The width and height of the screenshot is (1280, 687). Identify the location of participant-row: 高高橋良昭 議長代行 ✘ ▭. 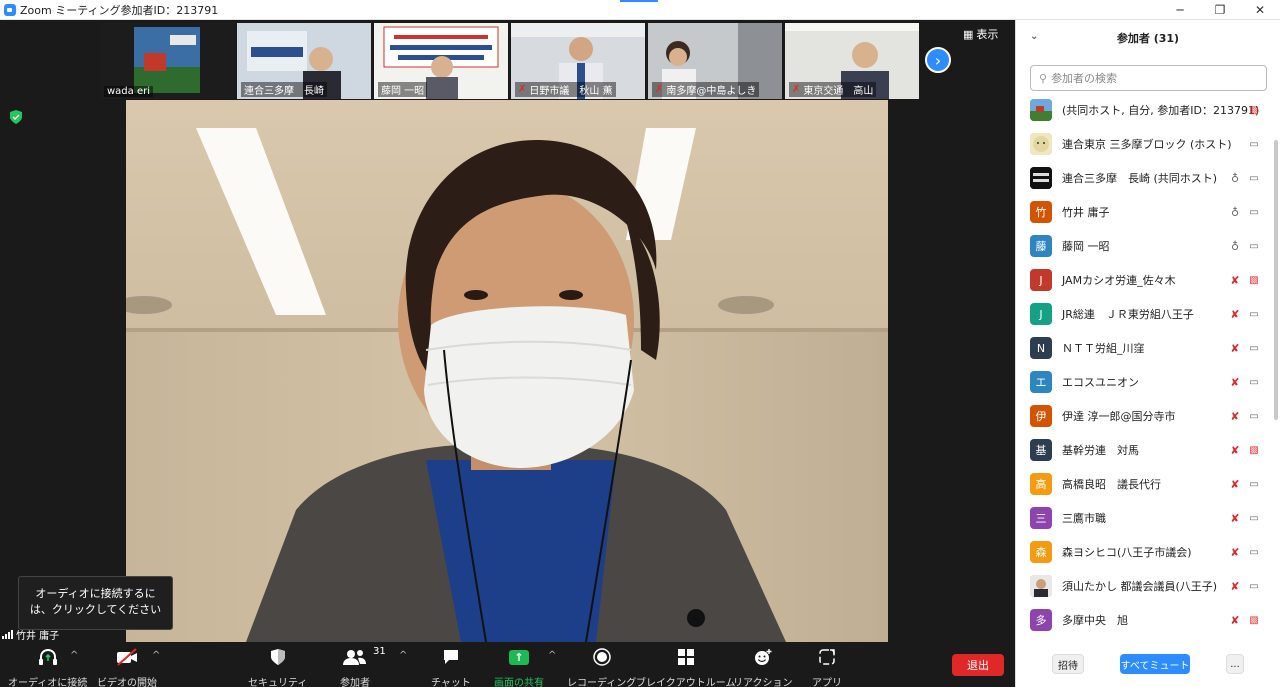
(1143, 484).